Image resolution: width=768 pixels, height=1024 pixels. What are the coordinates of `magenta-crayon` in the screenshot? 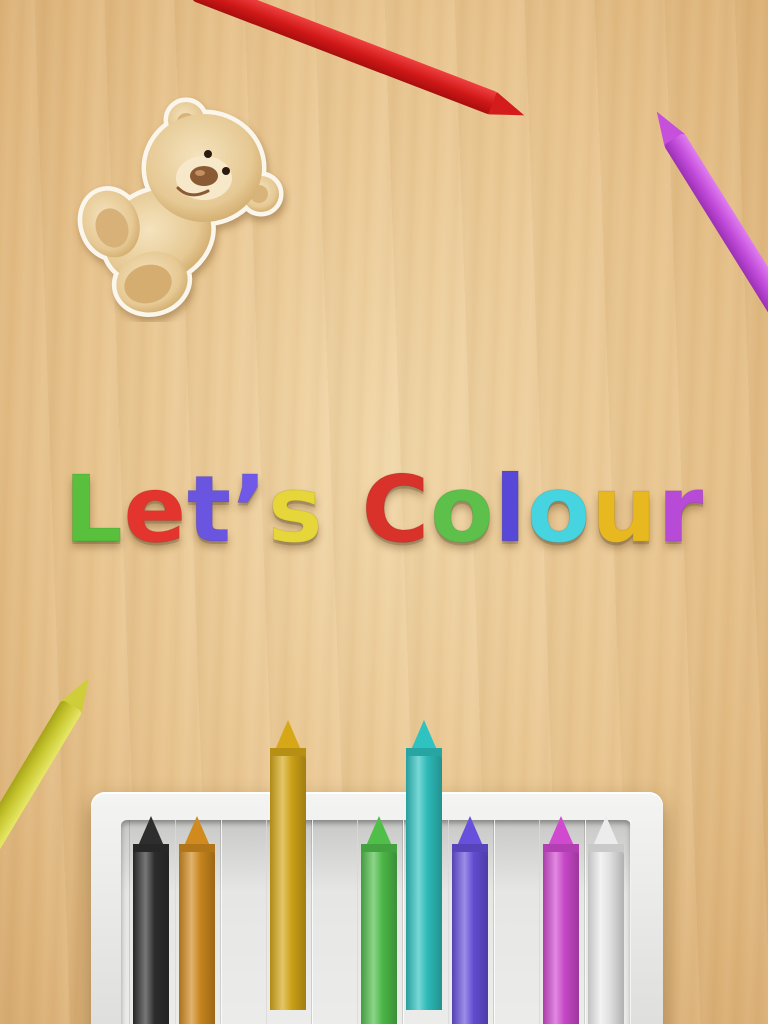 It's located at (560, 920).